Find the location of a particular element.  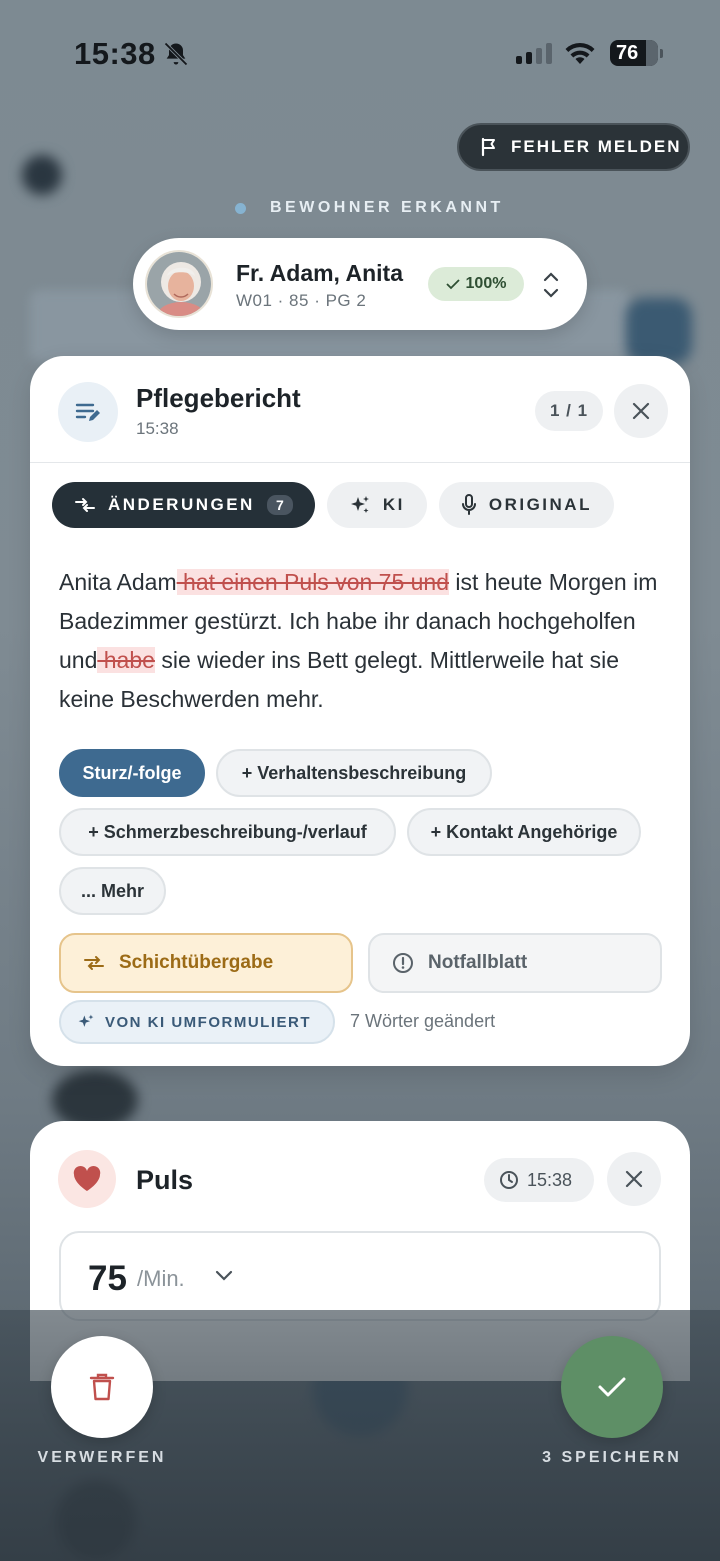

deleted-text: hat einen Puls von 75 und is located at coordinates (313, 582).